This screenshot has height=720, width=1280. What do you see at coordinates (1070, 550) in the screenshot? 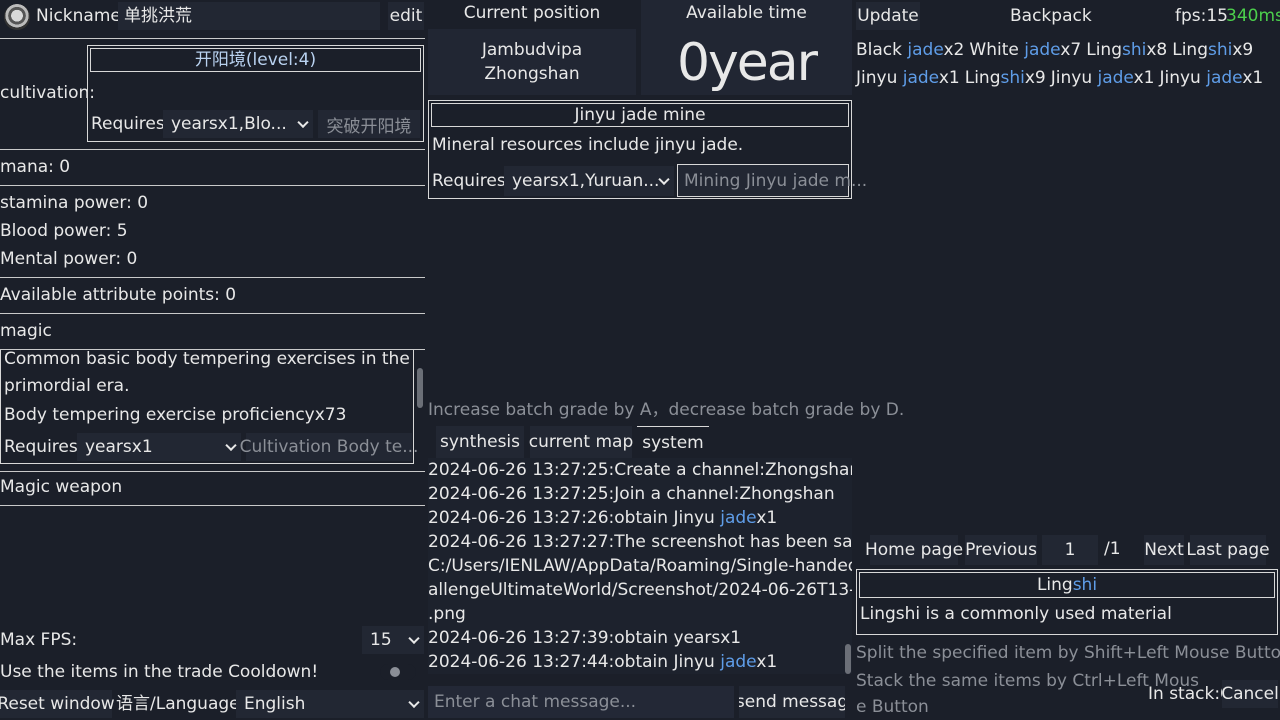
I see `page-number-input: 1` at bounding box center [1070, 550].